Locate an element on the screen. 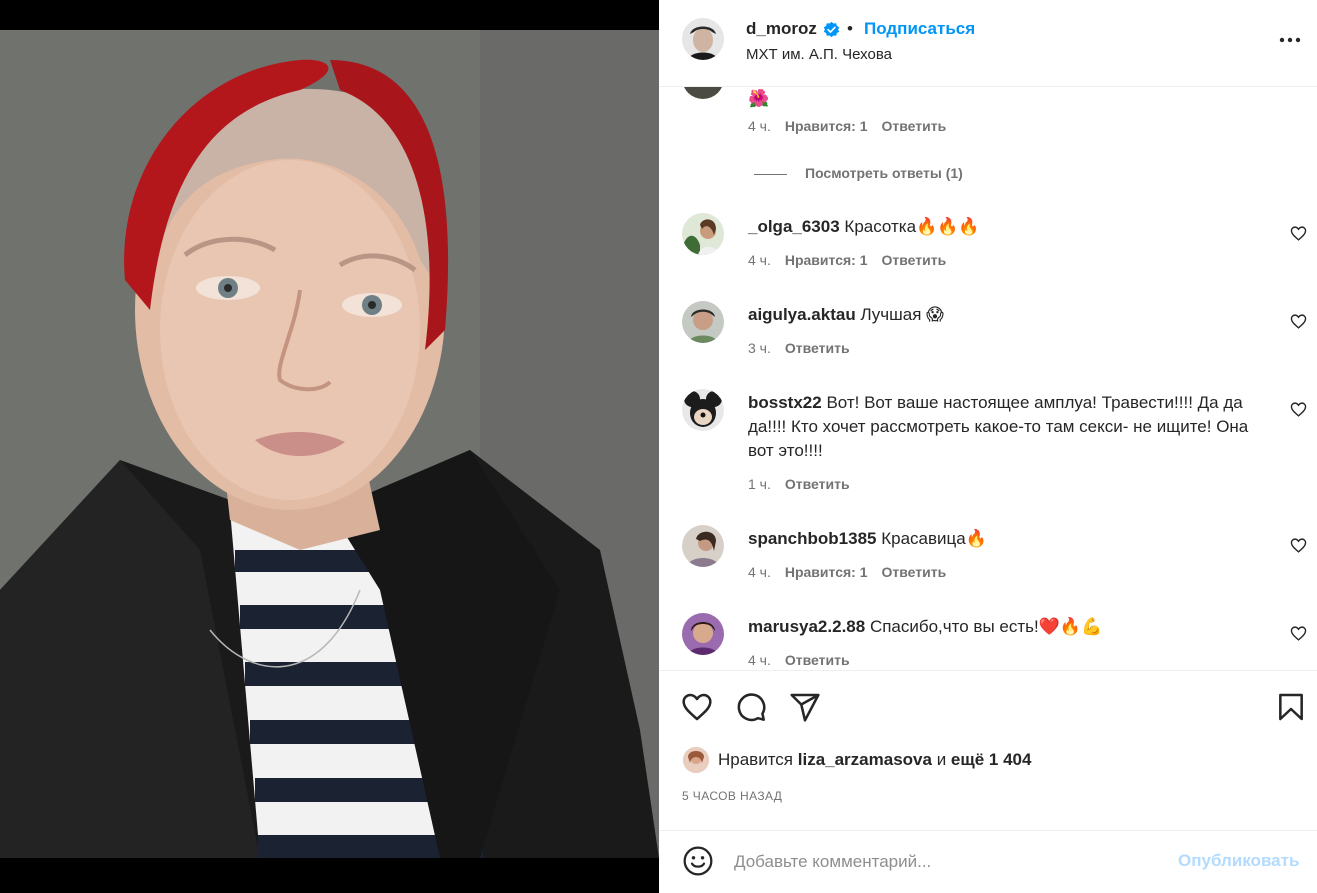 The image size is (1317, 893). comment-text: Спасибо,что вы есть!❤️🔥💪 is located at coordinates (986, 626).